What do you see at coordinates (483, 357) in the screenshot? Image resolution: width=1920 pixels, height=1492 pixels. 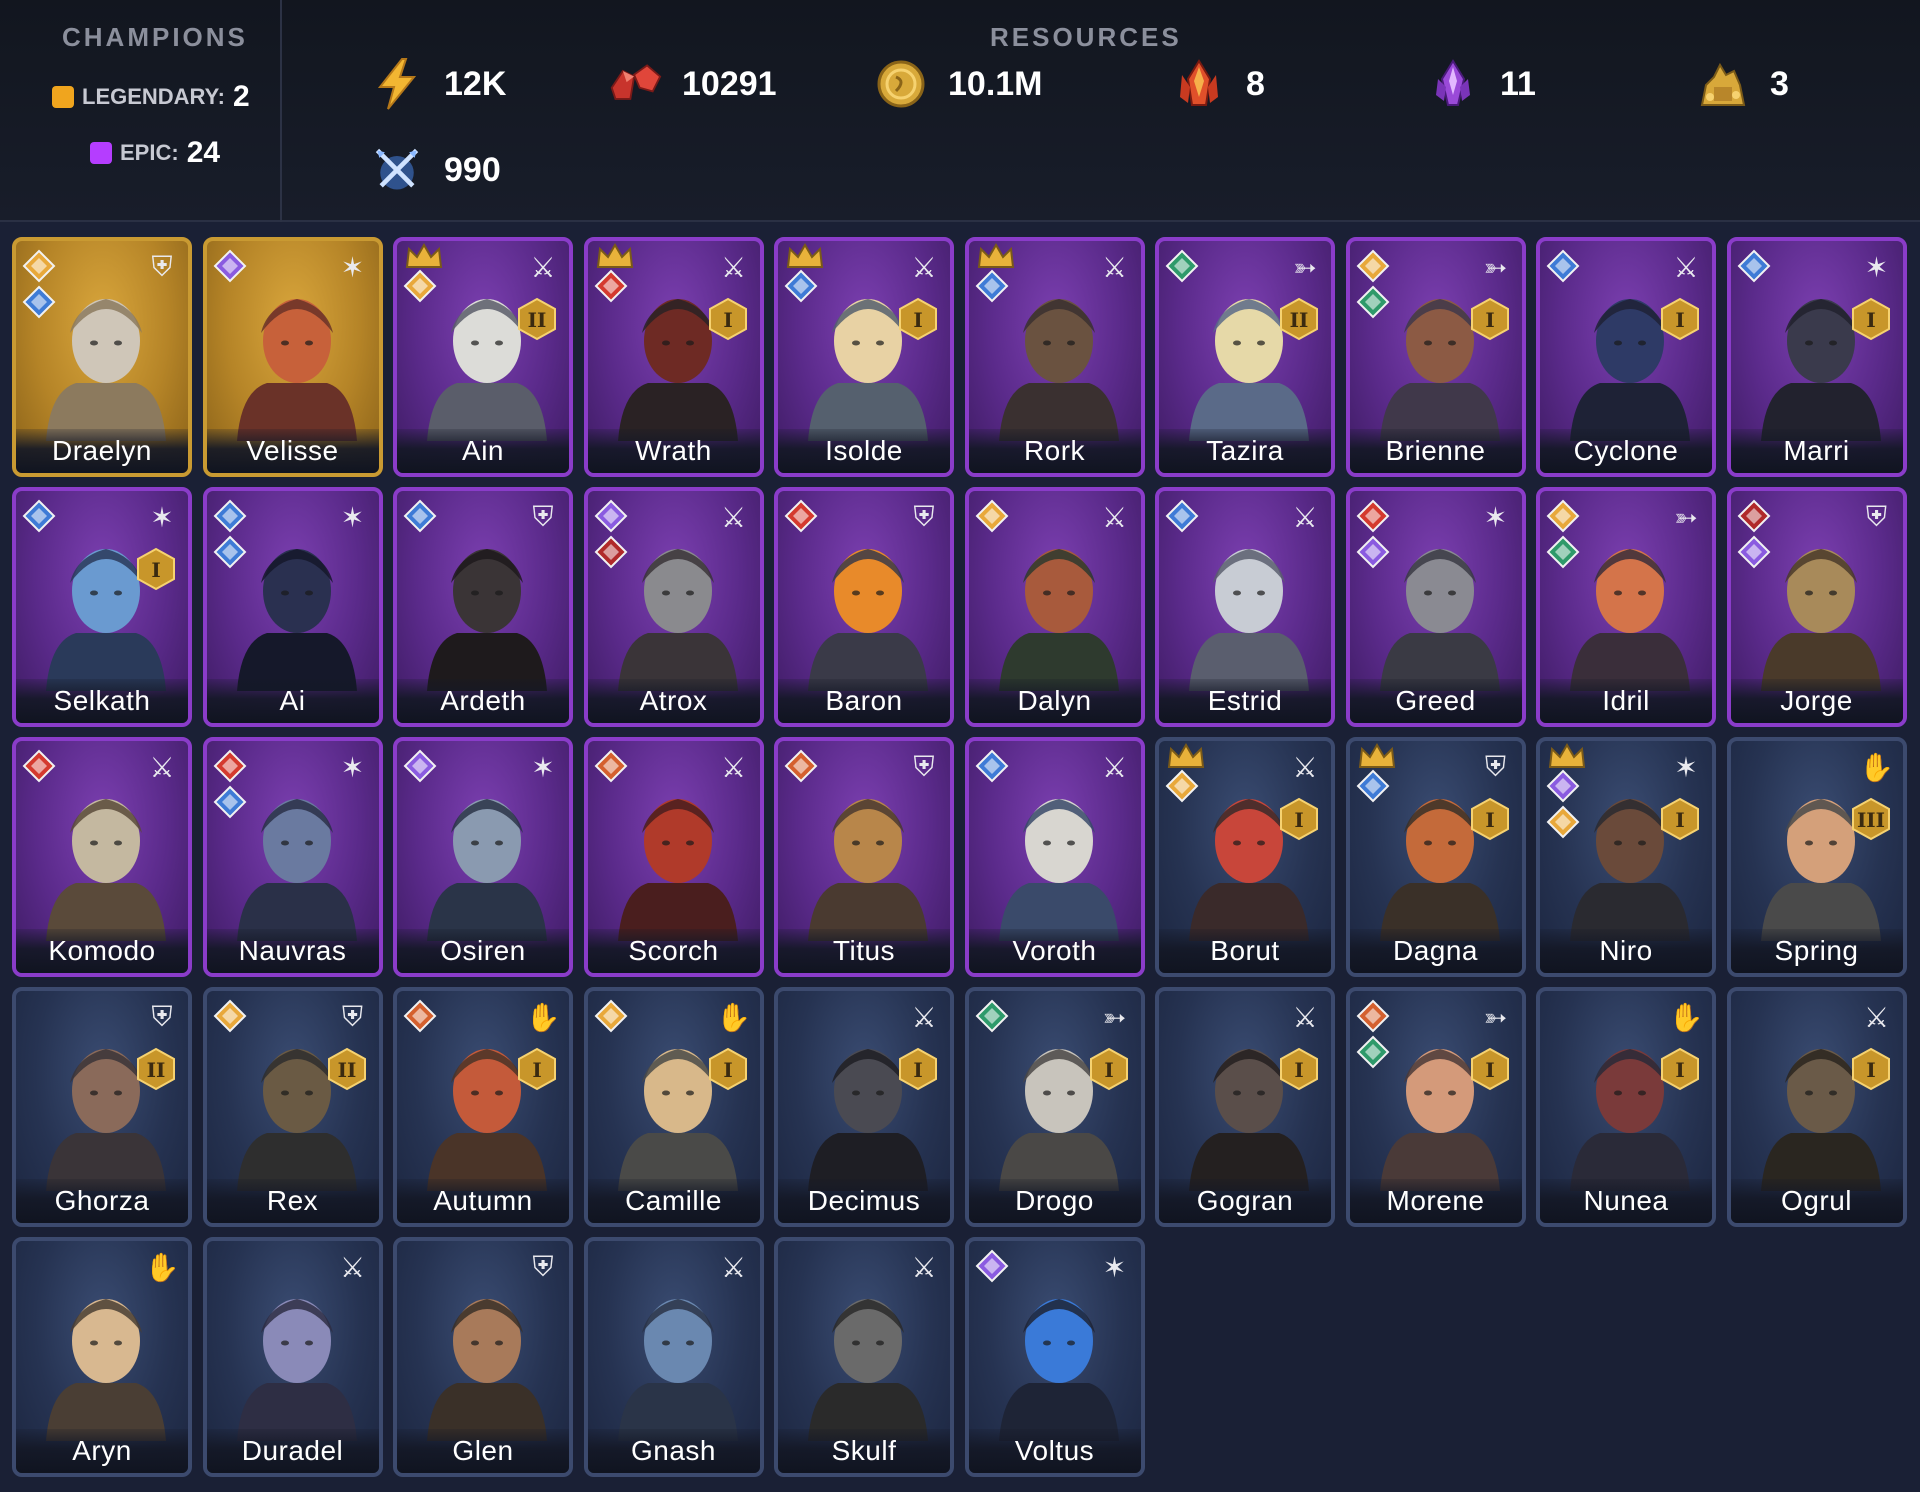 I see `champion-card: ⚔ II Ain` at bounding box center [483, 357].